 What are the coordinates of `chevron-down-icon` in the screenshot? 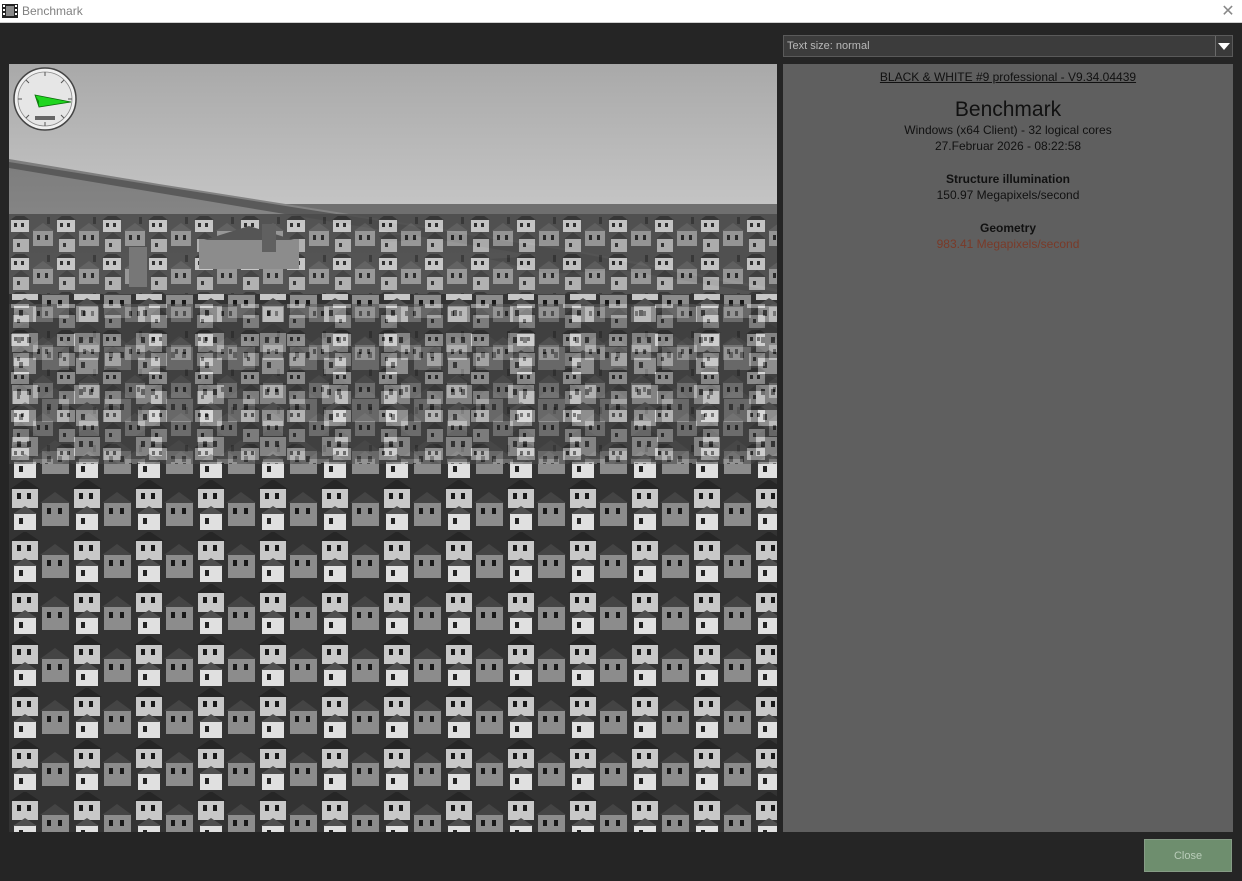 It's located at (1223, 46).